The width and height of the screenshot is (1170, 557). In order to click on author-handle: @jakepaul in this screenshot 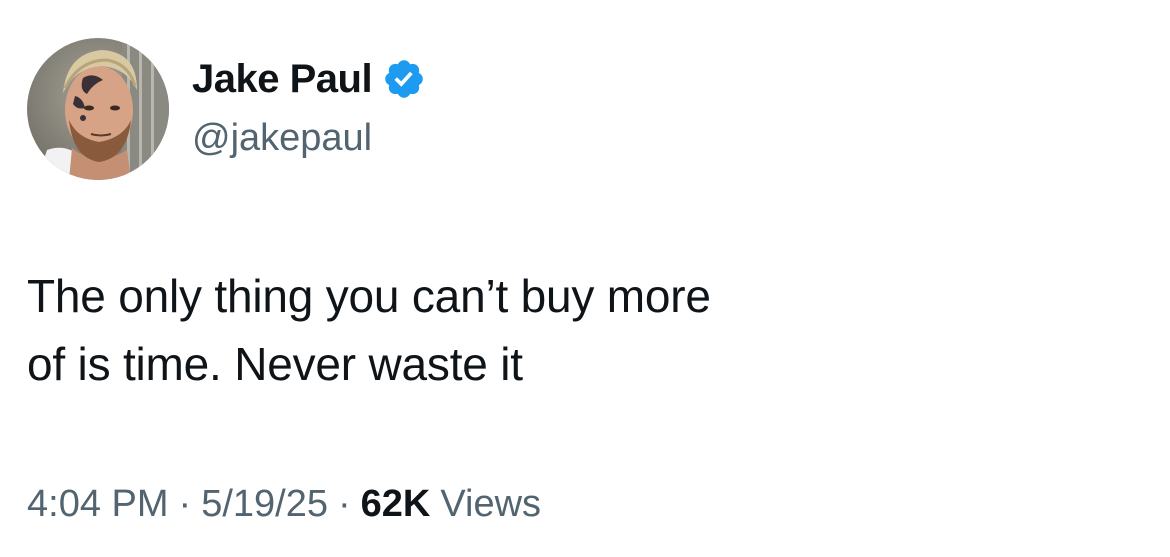, I will do `click(282, 138)`.